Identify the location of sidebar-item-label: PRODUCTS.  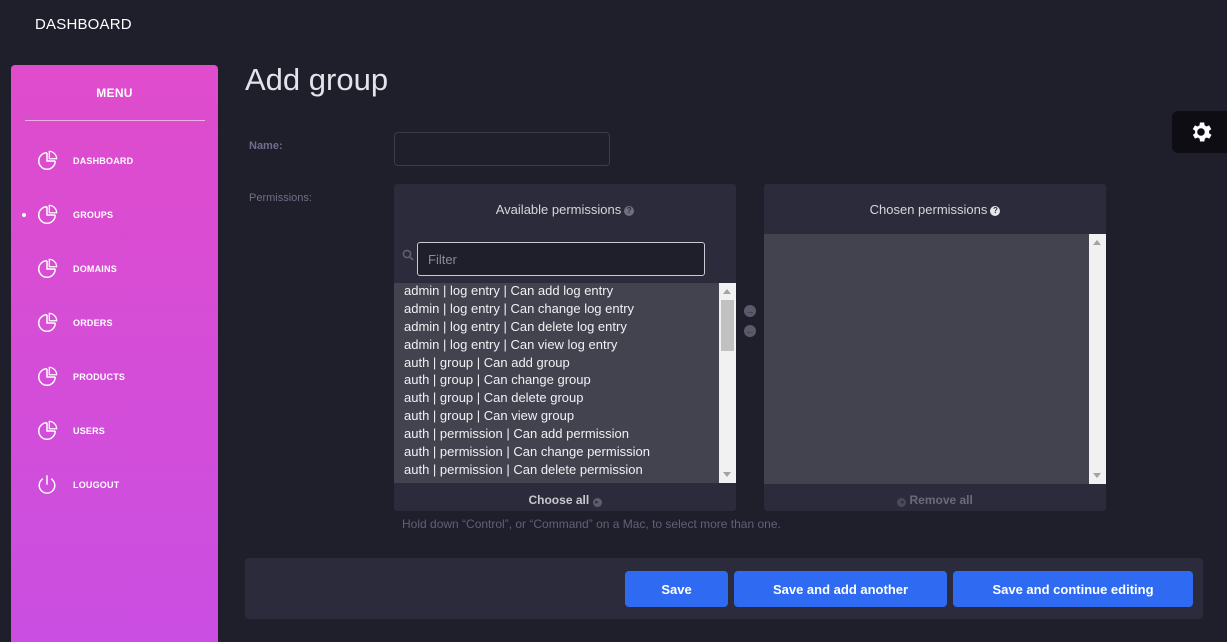
(99, 377).